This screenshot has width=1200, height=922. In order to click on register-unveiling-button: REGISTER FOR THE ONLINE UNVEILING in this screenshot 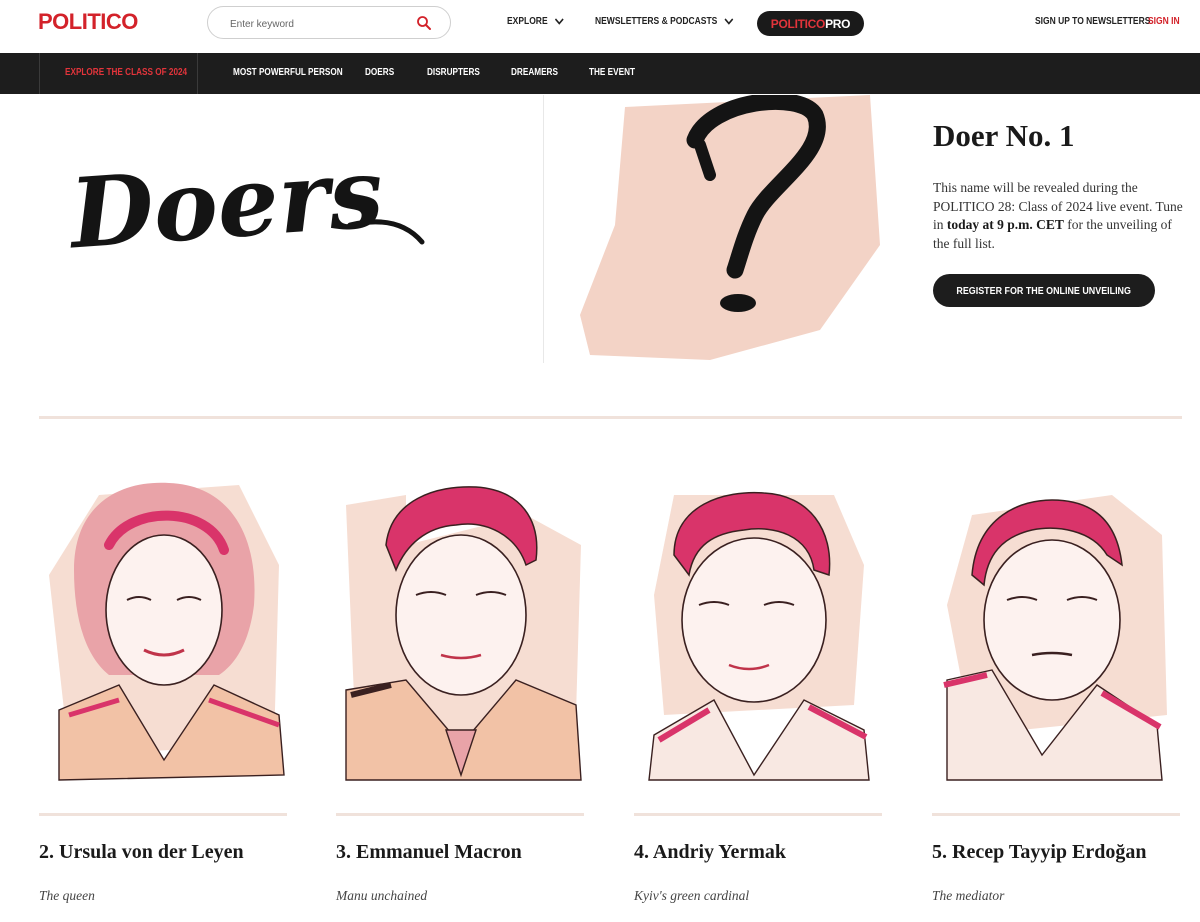, I will do `click(1044, 290)`.